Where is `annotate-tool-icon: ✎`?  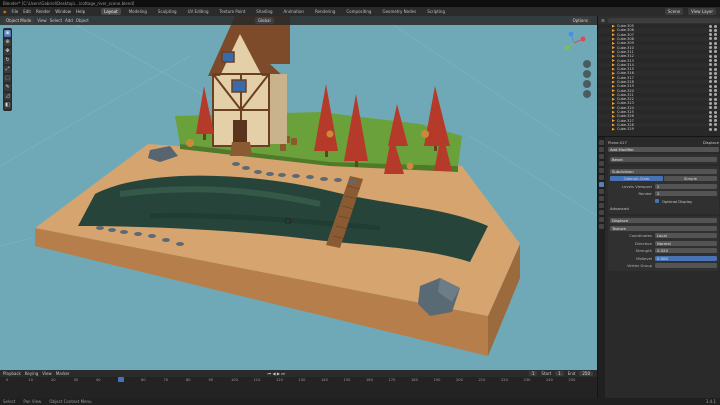
annotate-tool-icon: ✎ is located at coordinates (7, 87).